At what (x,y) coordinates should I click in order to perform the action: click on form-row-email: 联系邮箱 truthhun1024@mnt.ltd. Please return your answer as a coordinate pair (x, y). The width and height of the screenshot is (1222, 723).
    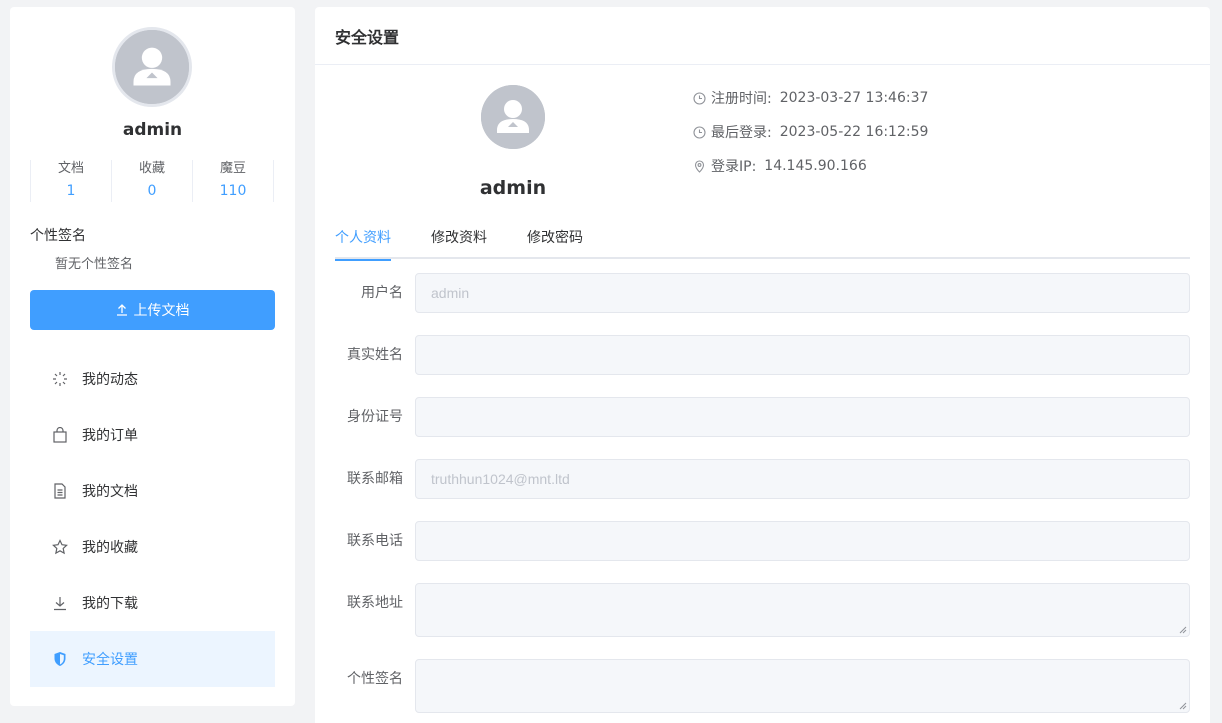
    Looking at the image, I should click on (762, 479).